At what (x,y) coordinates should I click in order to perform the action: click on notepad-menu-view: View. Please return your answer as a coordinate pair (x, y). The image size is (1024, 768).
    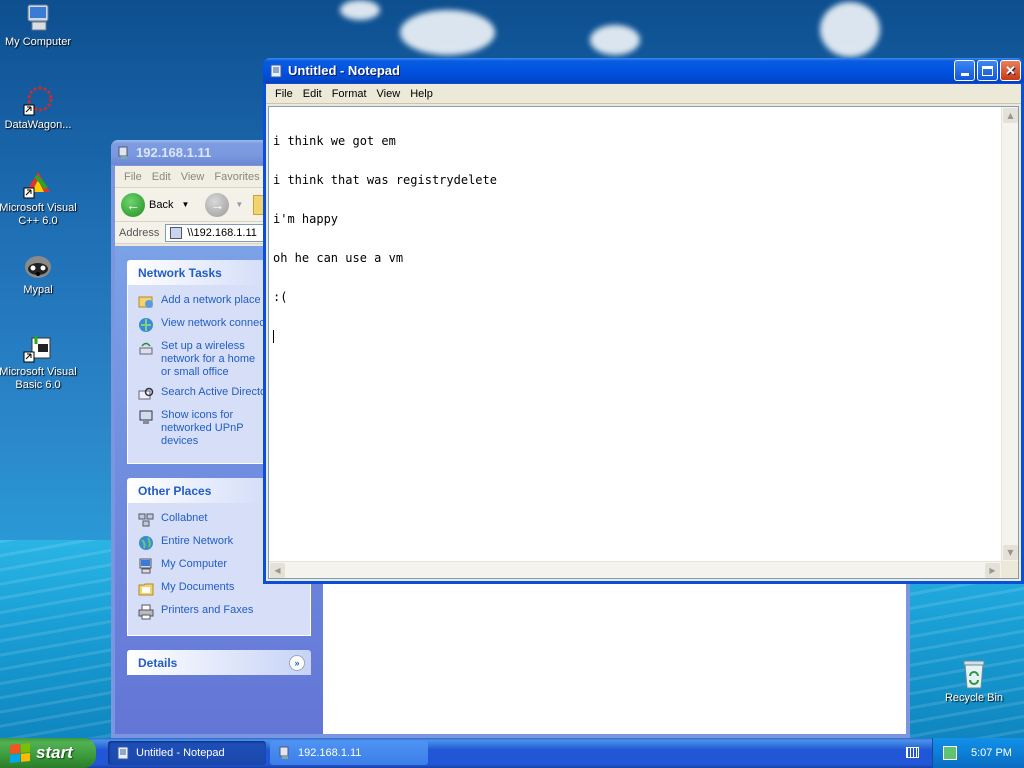
    Looking at the image, I should click on (389, 94).